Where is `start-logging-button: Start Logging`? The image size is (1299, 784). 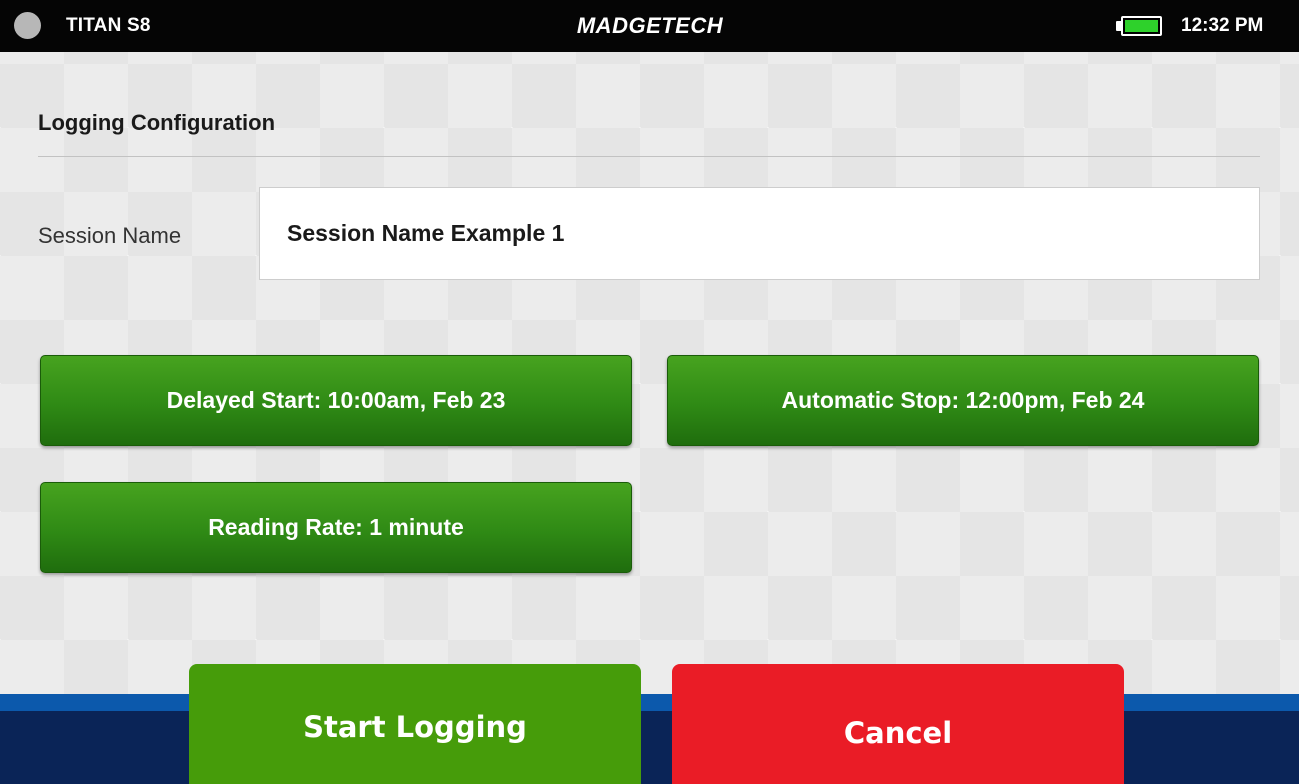 start-logging-button: Start Logging is located at coordinates (415, 724).